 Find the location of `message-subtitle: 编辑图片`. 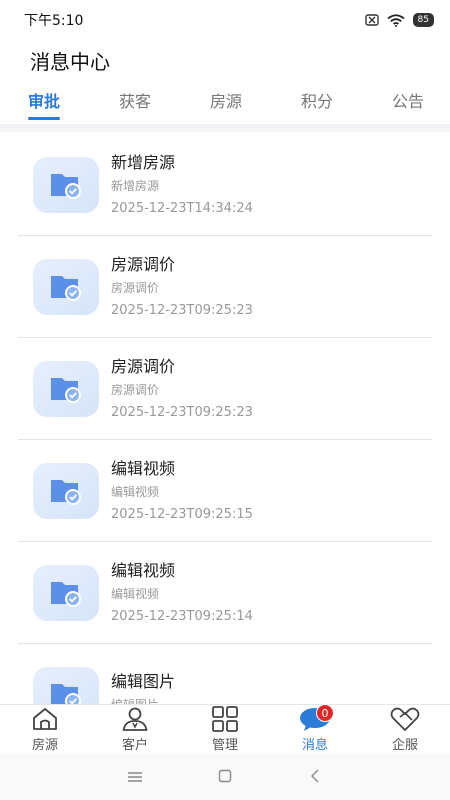

message-subtitle: 编辑图片 is located at coordinates (143, 700).